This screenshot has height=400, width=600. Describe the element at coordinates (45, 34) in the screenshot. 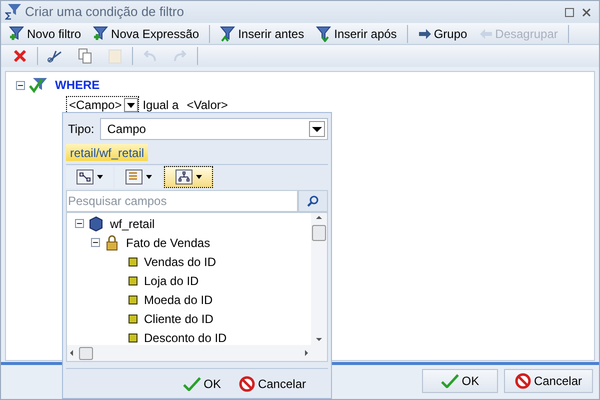

I see `toolbar-button: Novo filtro` at that location.